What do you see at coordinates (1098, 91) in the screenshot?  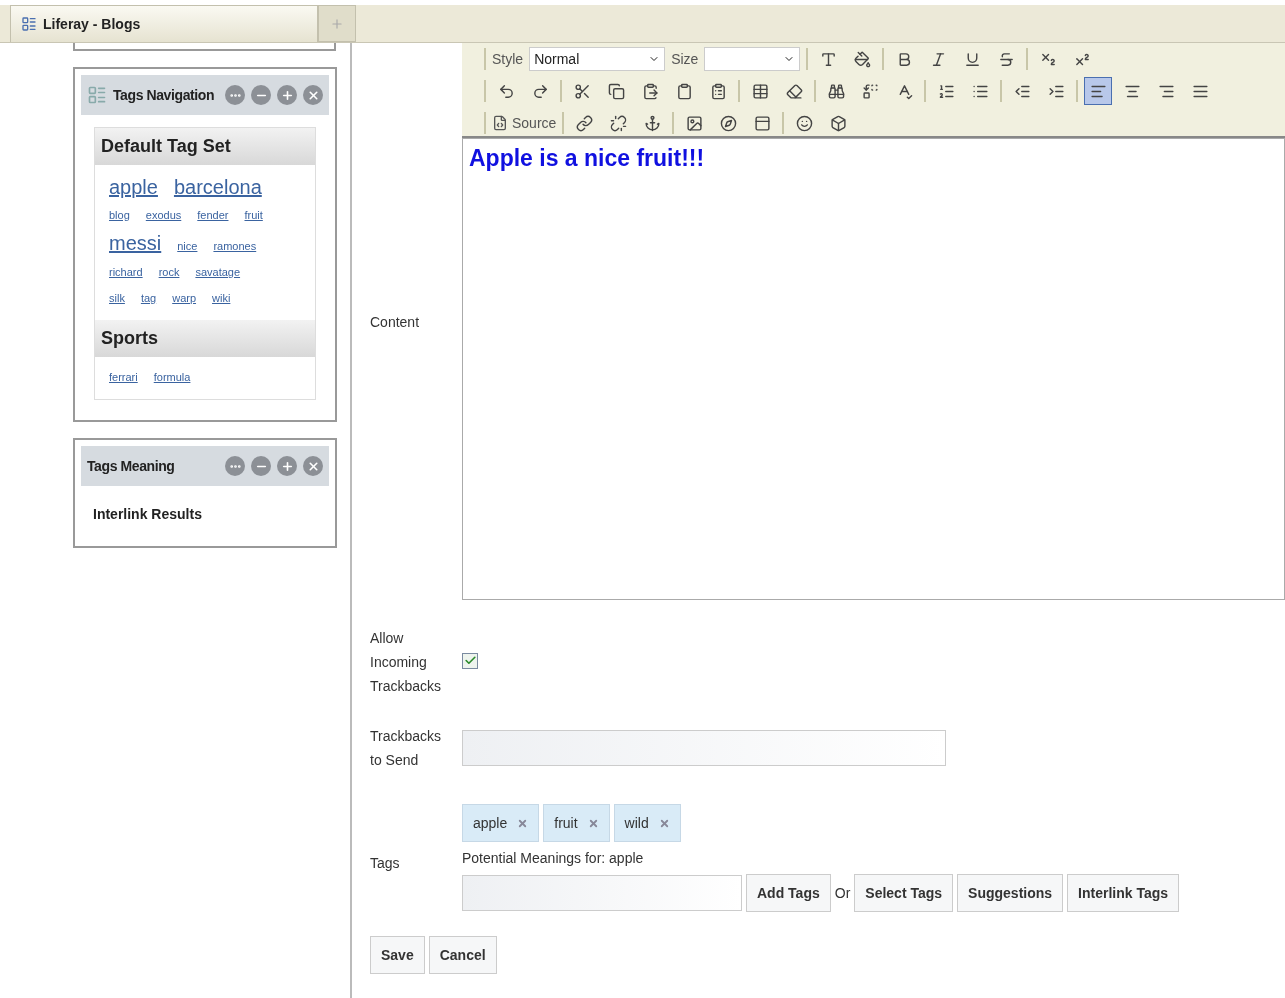 I see `align-left-icon` at bounding box center [1098, 91].